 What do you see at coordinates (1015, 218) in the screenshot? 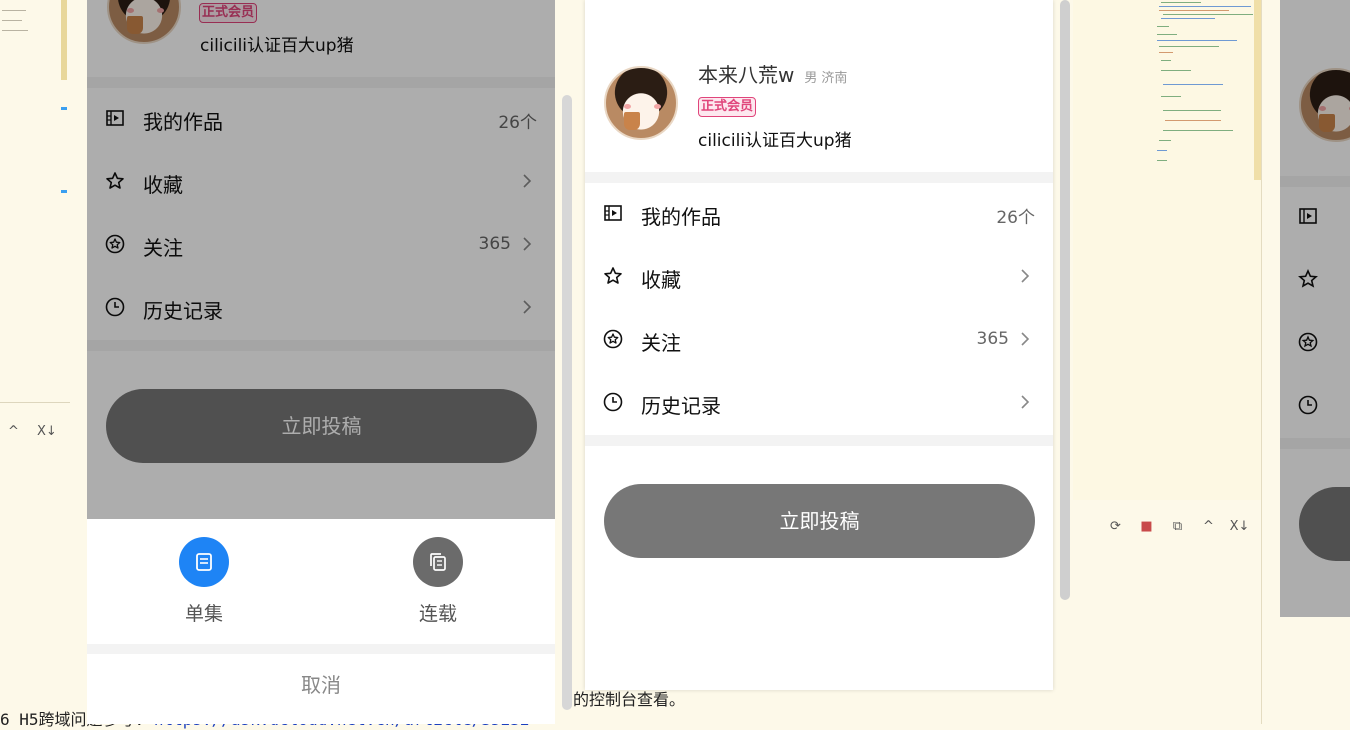
I see `works-count: 26个` at bounding box center [1015, 218].